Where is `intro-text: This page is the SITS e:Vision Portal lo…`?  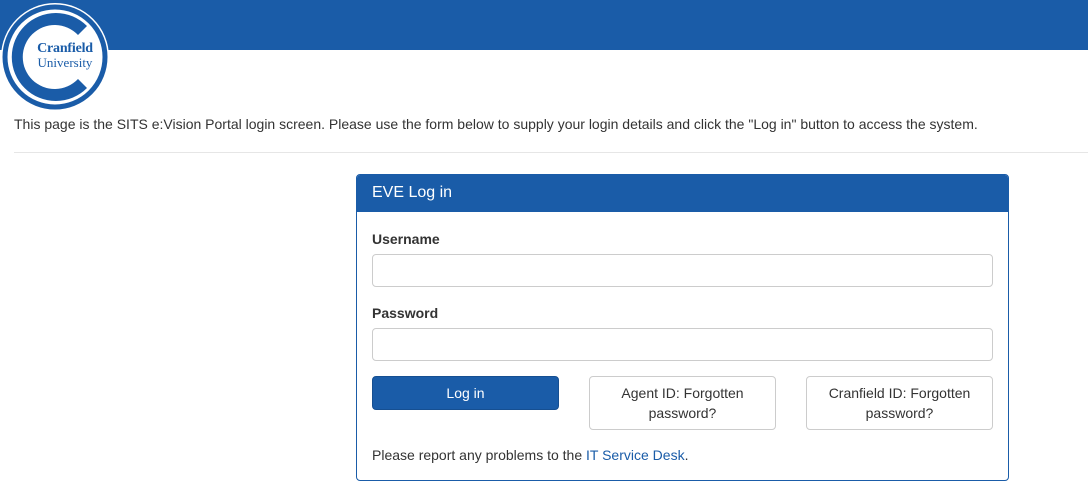
intro-text: This page is the SITS e:Vision Portal lo… is located at coordinates (496, 124).